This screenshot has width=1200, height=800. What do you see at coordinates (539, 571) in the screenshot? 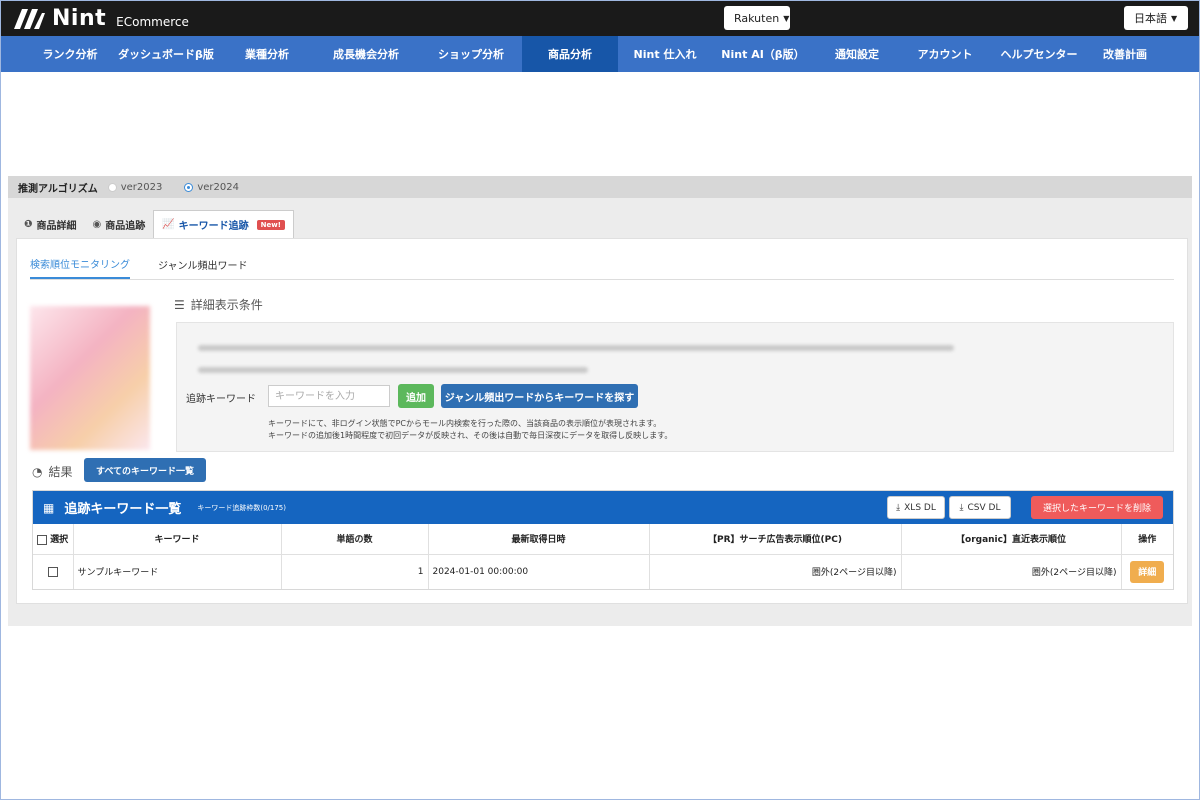
I see `datetime-cell: 2024-01-01 00:00:00` at bounding box center [539, 571].